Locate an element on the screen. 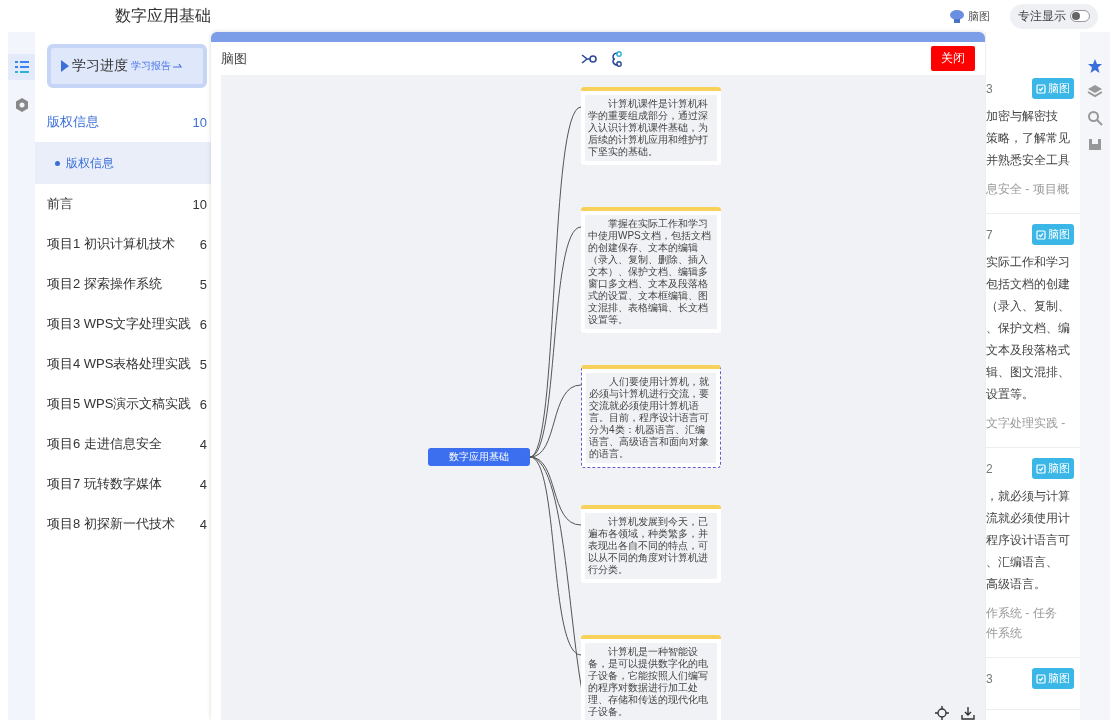 Image resolution: width=1110 pixels, height=720 pixels. node-text: 计算机课件是计算机科学的重要组成部分，通过深入认识计算机课件基础，为后续的计算机应用和维护打下坚实的基础。 is located at coordinates (651, 128).